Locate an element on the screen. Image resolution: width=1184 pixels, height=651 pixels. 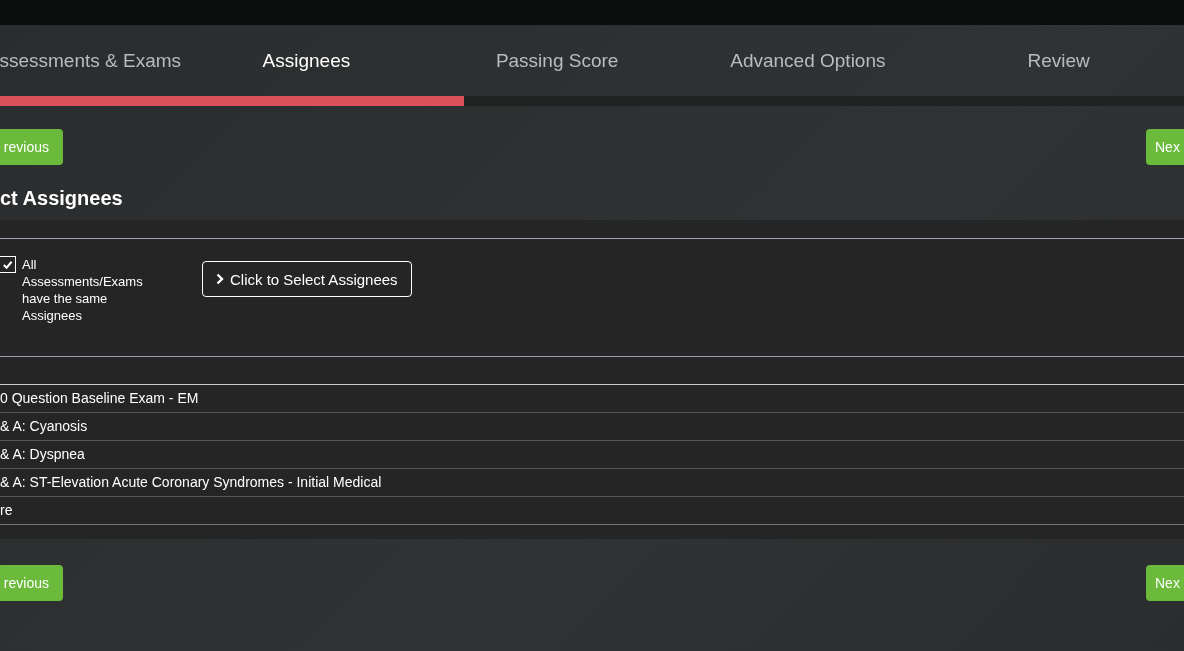
step-tab: Advanced Options is located at coordinates (808, 60).